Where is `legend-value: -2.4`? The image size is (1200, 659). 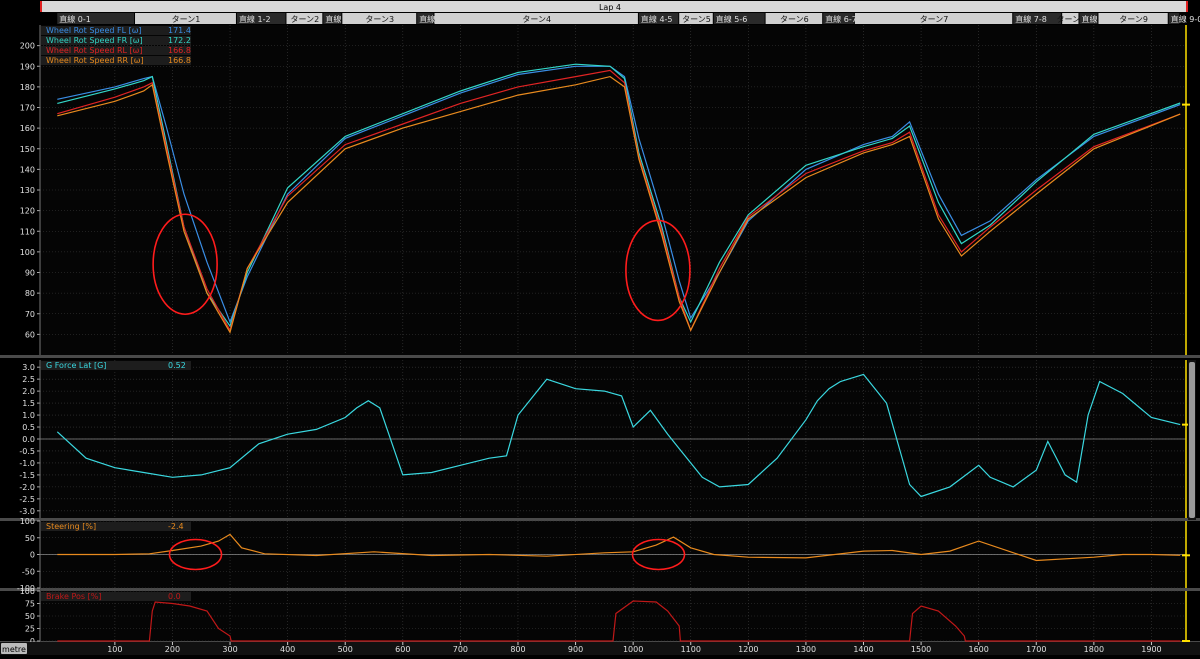
legend-value: -2.4 is located at coordinates (176, 526).